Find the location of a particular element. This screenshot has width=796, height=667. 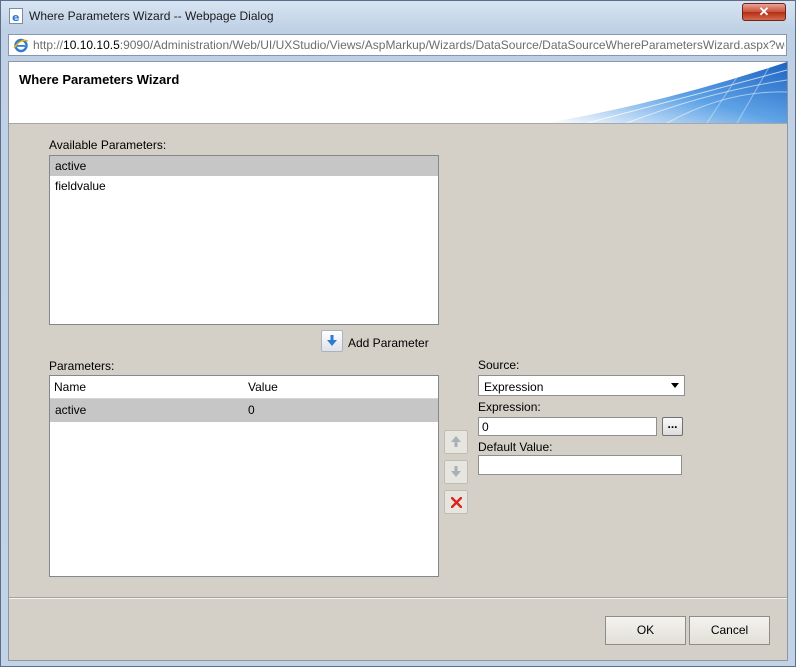

ok-button: OK is located at coordinates (645, 630).